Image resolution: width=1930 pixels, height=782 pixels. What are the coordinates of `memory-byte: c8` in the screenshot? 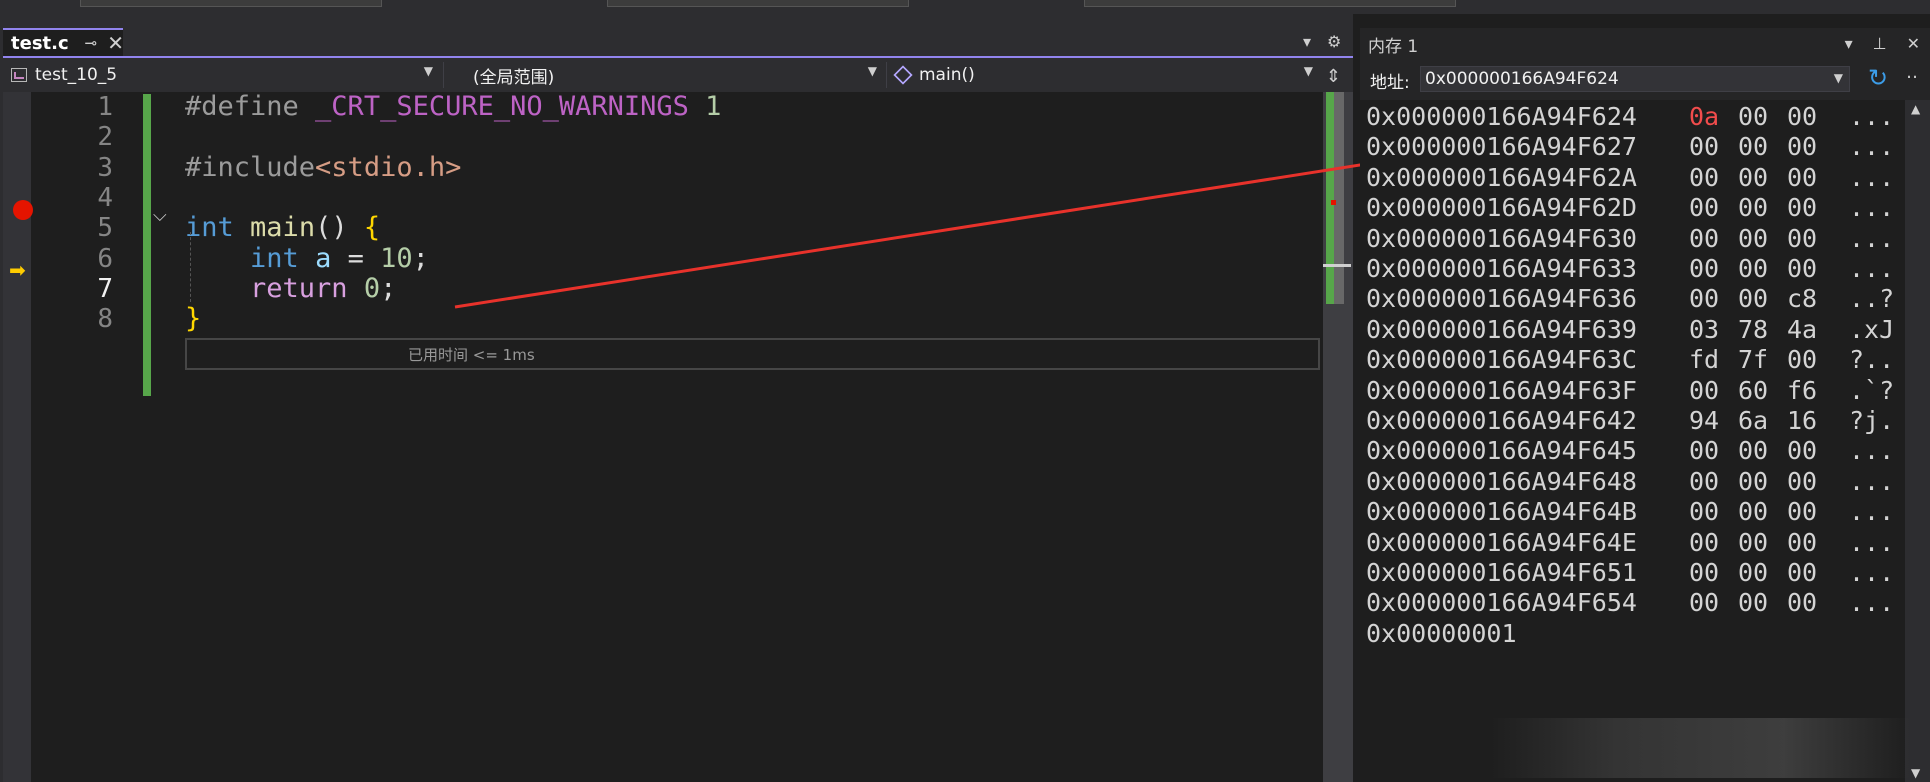 It's located at (1802, 298).